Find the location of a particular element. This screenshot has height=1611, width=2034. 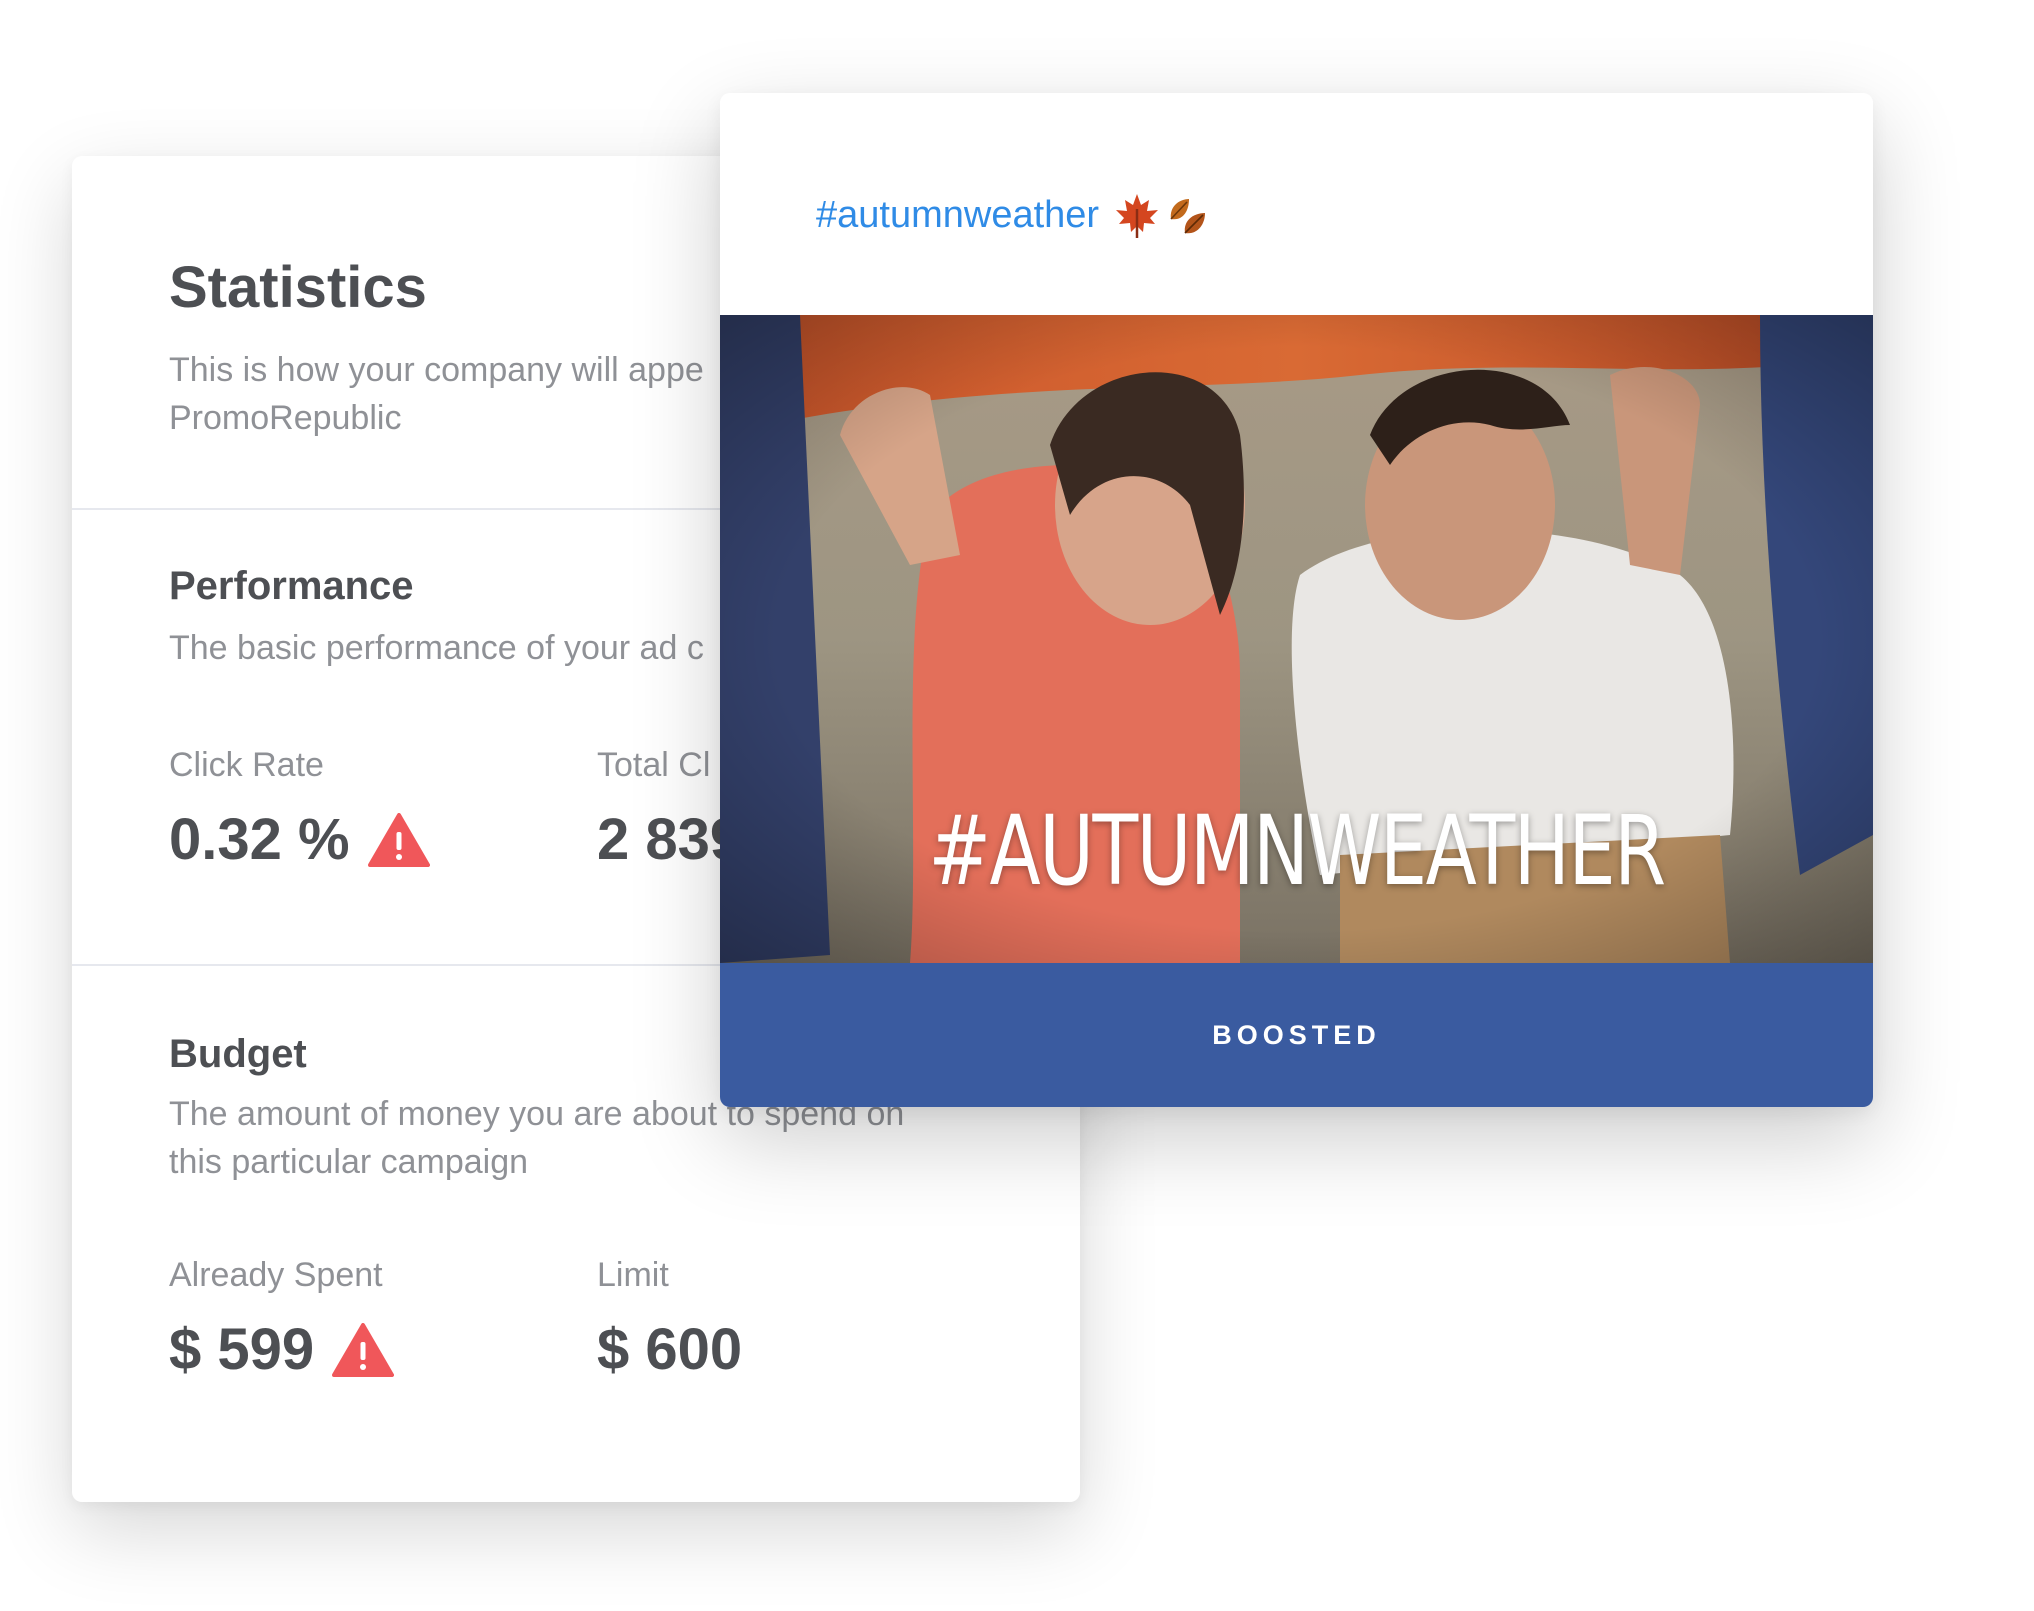

click-rate-label: Click Rate is located at coordinates (246, 765).